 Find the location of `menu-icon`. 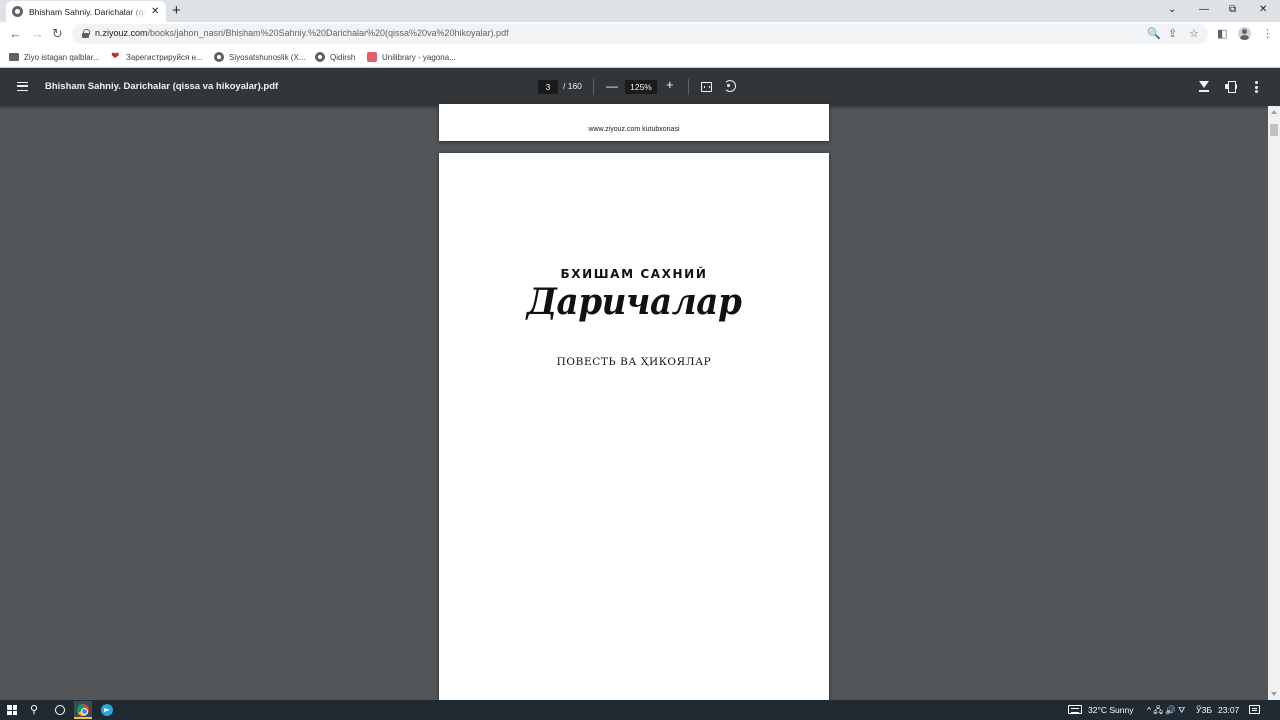

menu-icon is located at coordinates (22, 86).